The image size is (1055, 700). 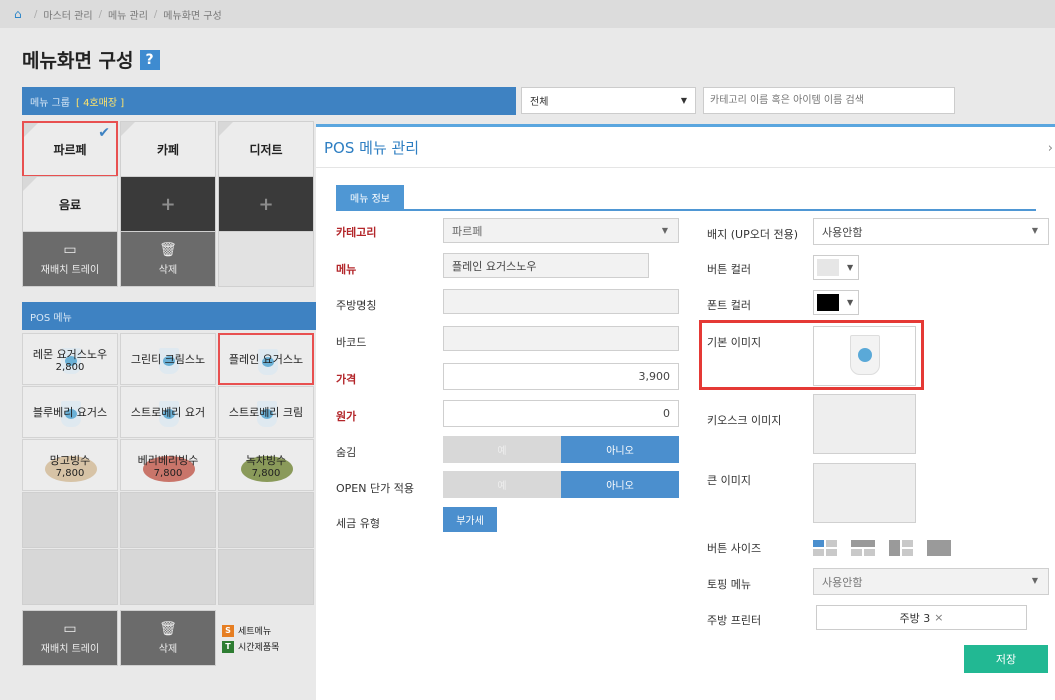 What do you see at coordinates (608, 100) in the screenshot?
I see `category-filter-select: 전체 ▼` at bounding box center [608, 100].